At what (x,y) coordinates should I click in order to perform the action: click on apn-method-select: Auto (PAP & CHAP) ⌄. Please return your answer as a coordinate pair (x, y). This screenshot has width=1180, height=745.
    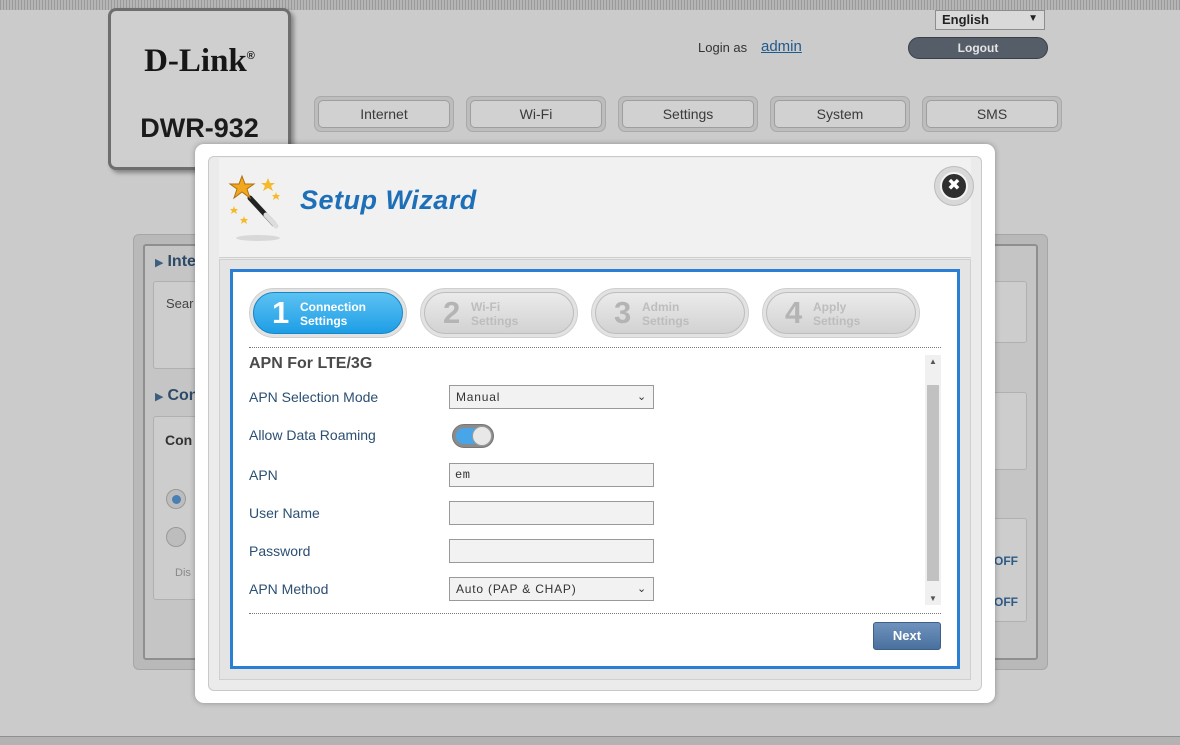
    Looking at the image, I should click on (551, 589).